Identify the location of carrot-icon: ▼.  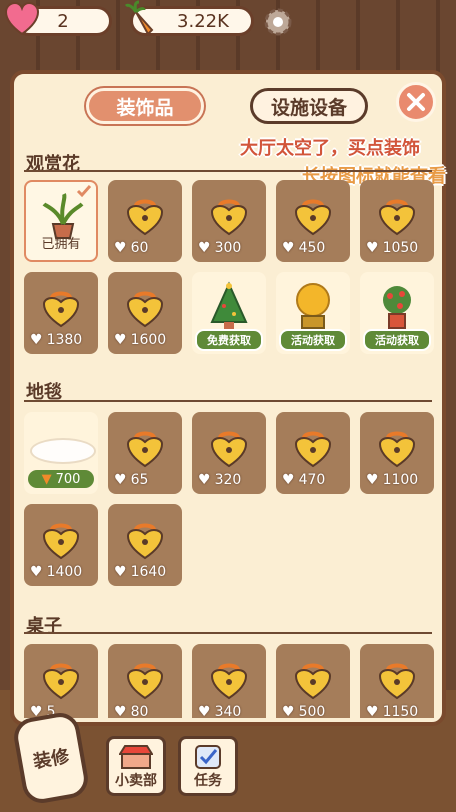
(46, 479).